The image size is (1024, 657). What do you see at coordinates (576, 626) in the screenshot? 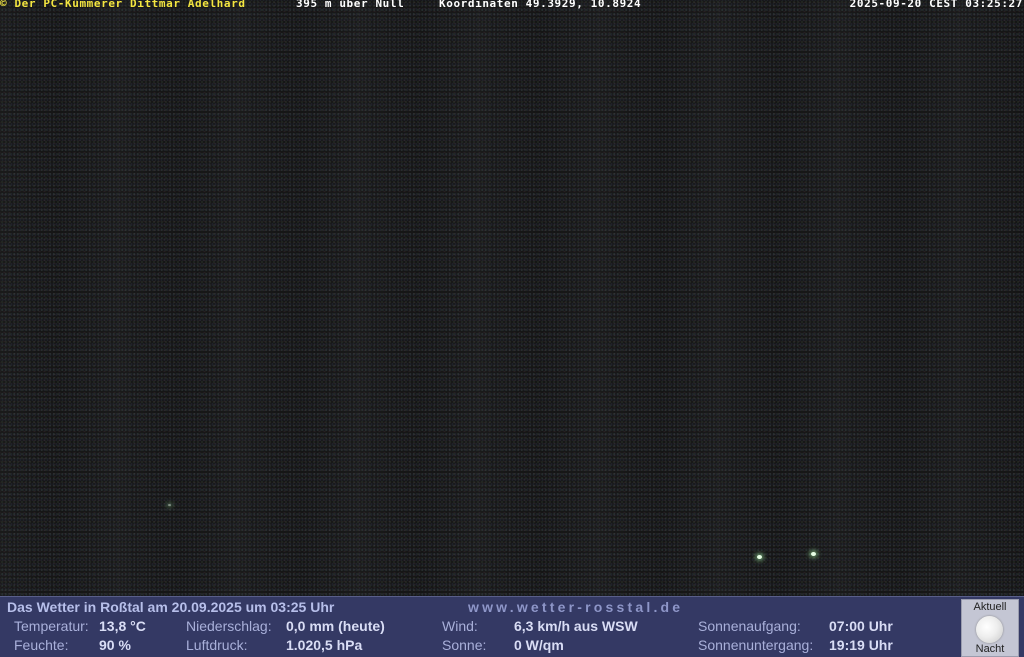
I see `wind-value: 6,3 km/h aus WSW` at bounding box center [576, 626].